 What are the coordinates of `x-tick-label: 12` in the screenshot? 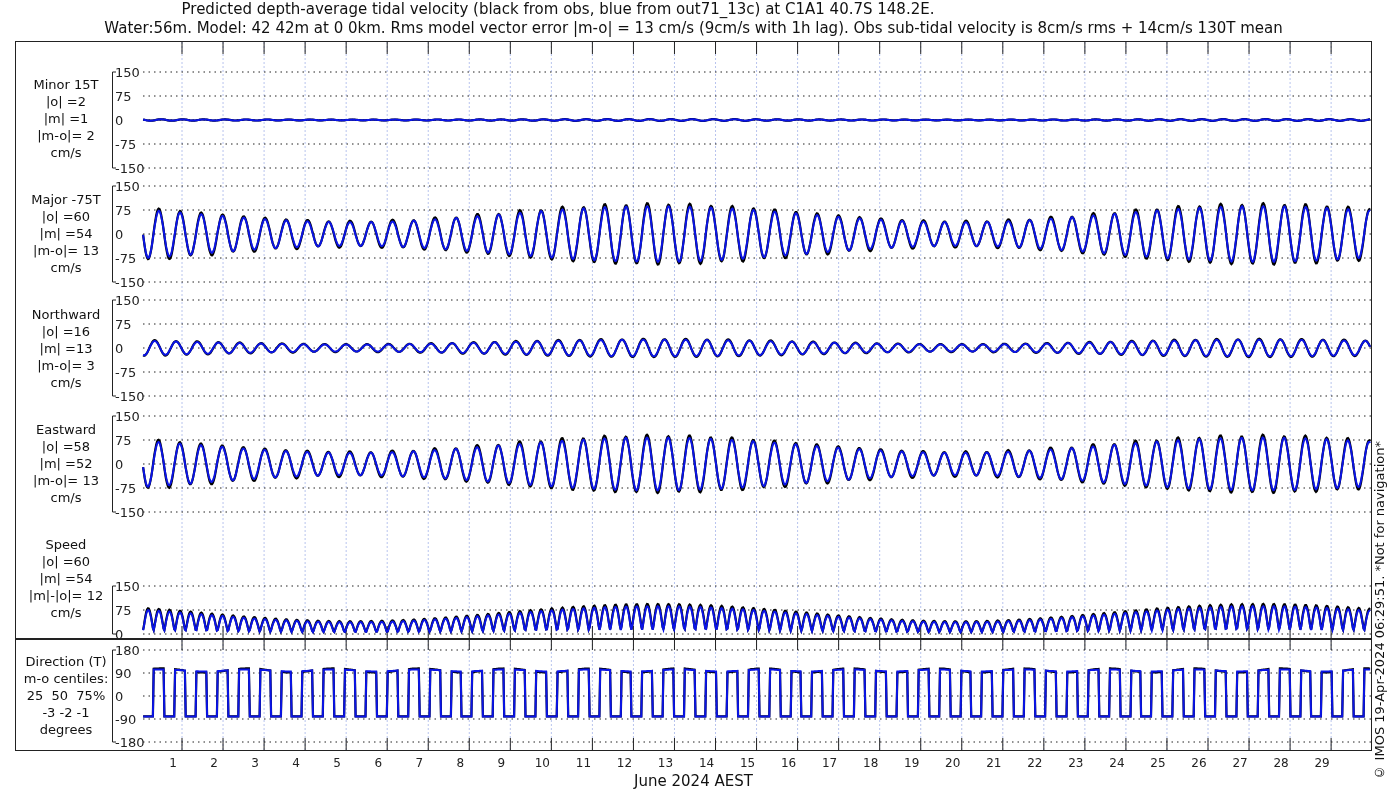 It's located at (624, 763).